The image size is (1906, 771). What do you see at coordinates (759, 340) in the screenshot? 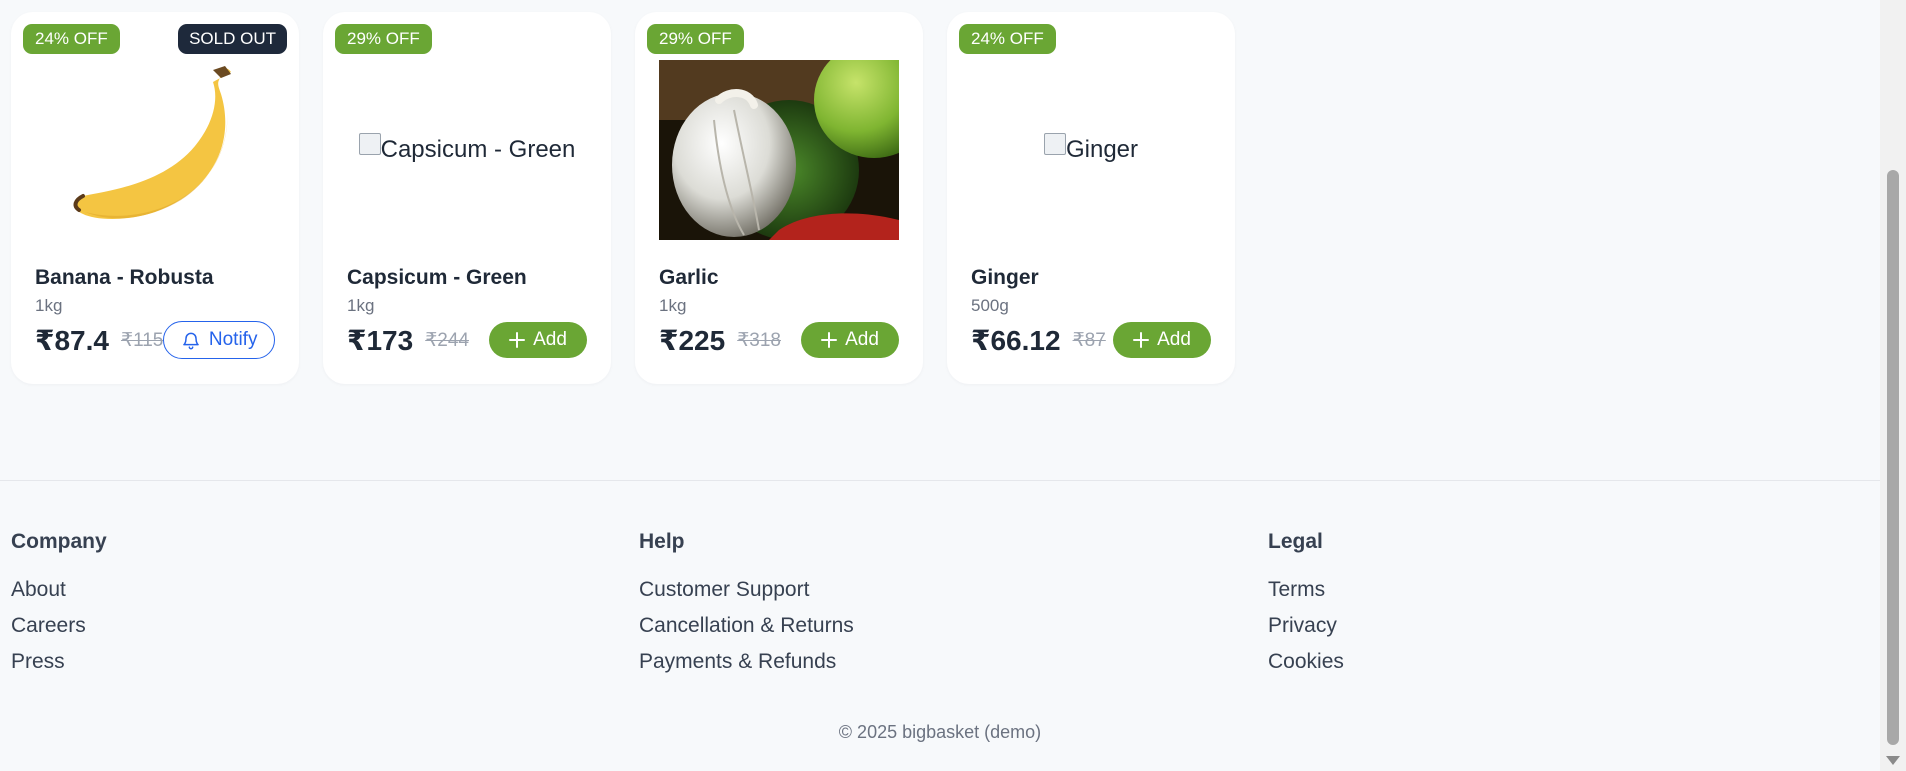
I see `product-mrp: ₹318` at bounding box center [759, 340].